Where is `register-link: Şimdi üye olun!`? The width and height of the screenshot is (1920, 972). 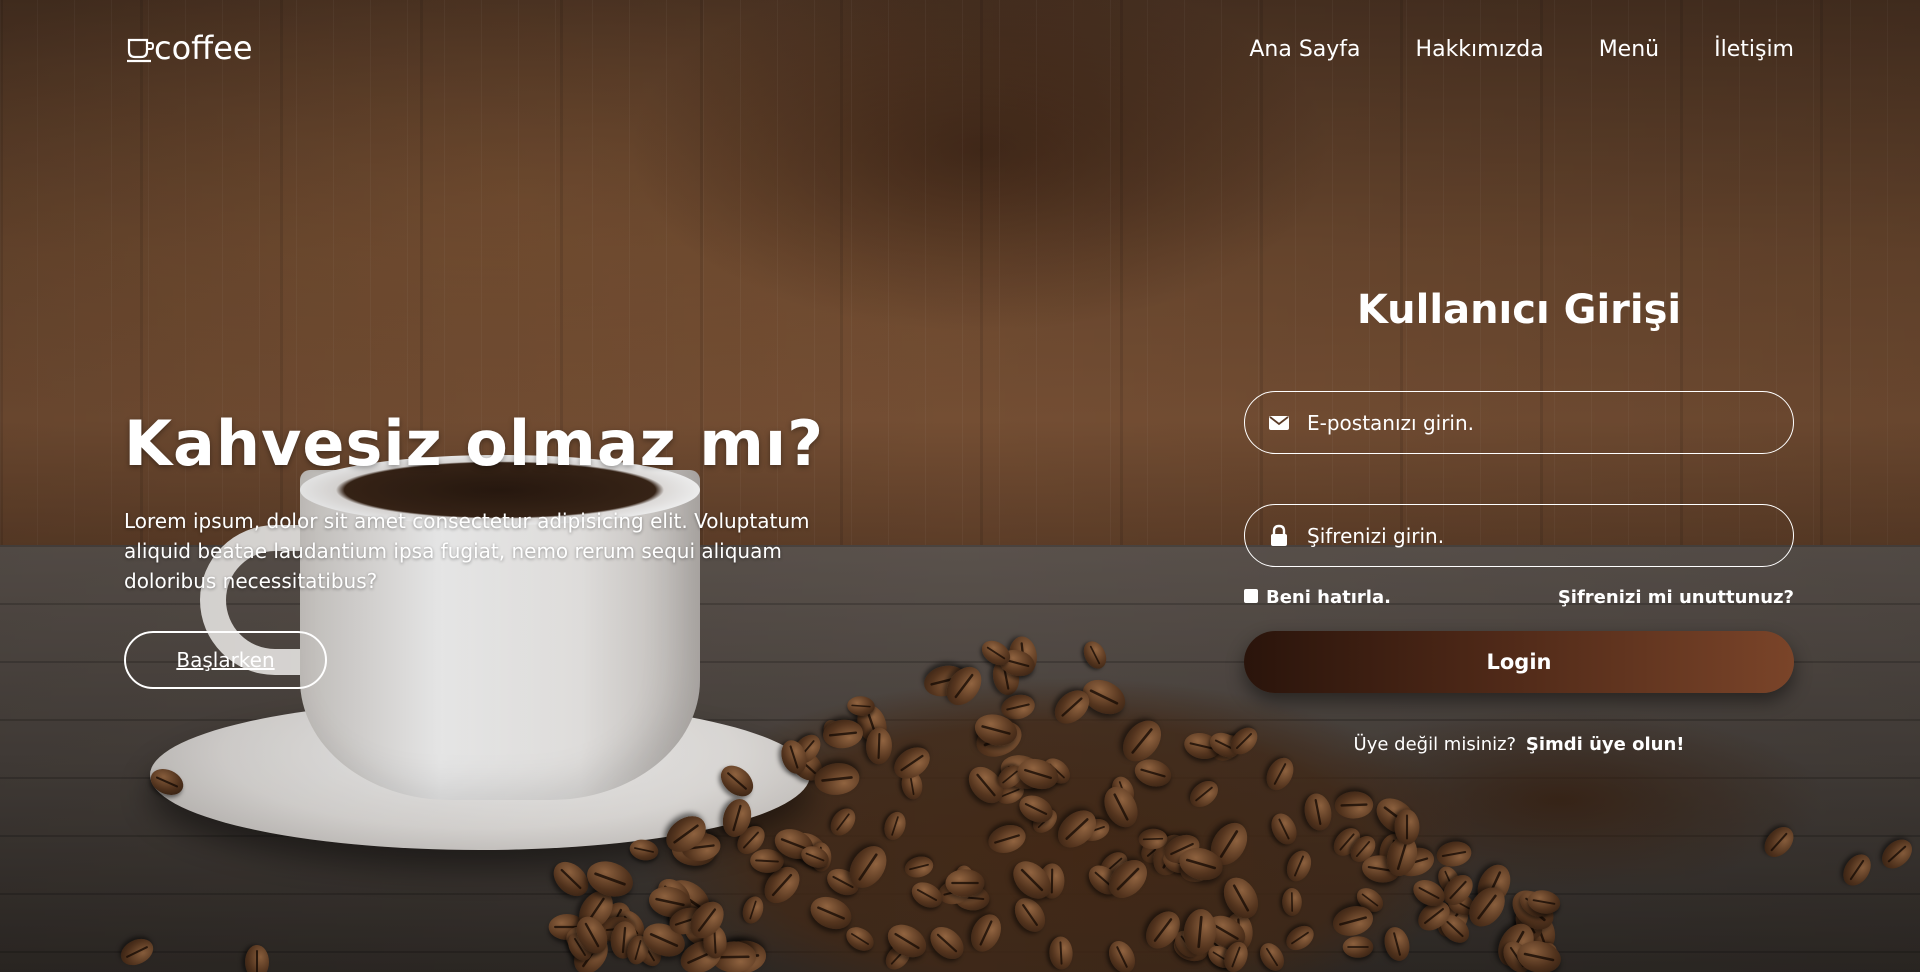 register-link: Şimdi üye olun! is located at coordinates (1605, 744).